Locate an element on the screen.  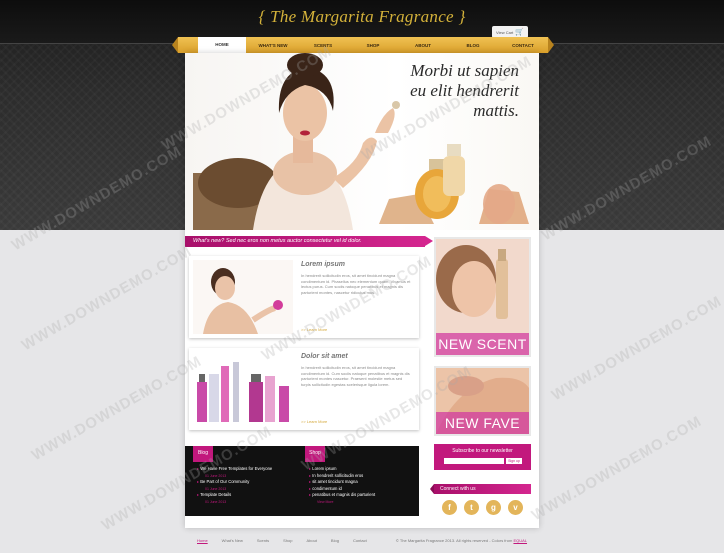
footer-link-shop: Shop is located at coordinates (287, 540).